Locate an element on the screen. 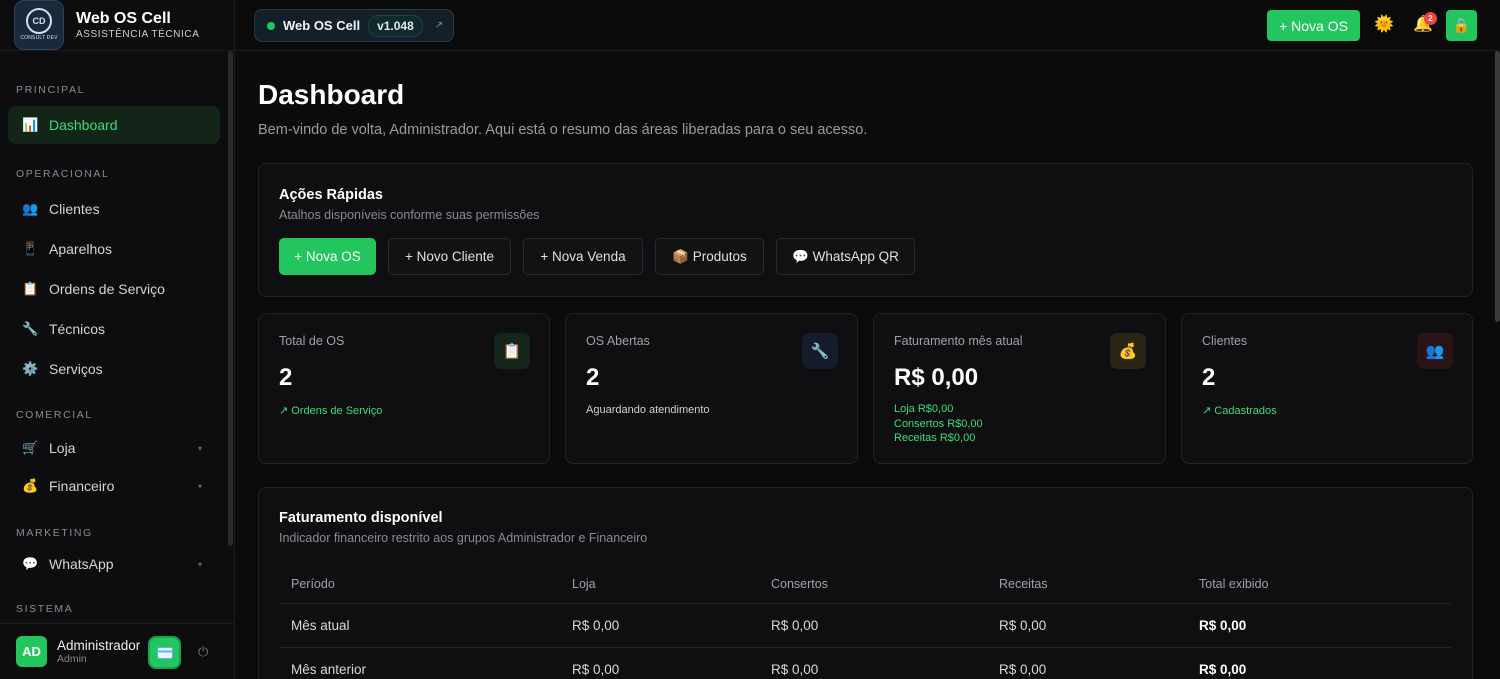  sidebar-item-aparelhos: 📱 Aparelhos is located at coordinates (114, 249).